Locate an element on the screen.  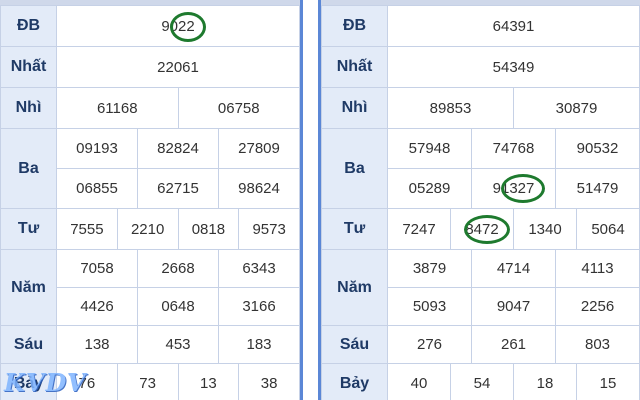
prize-nam-3: 4113 is located at coordinates (597, 268).